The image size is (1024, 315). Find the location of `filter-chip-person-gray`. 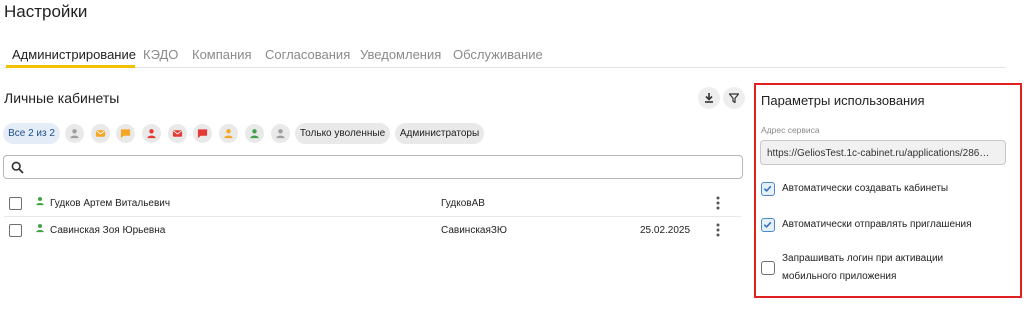

filter-chip-person-gray is located at coordinates (74, 133).